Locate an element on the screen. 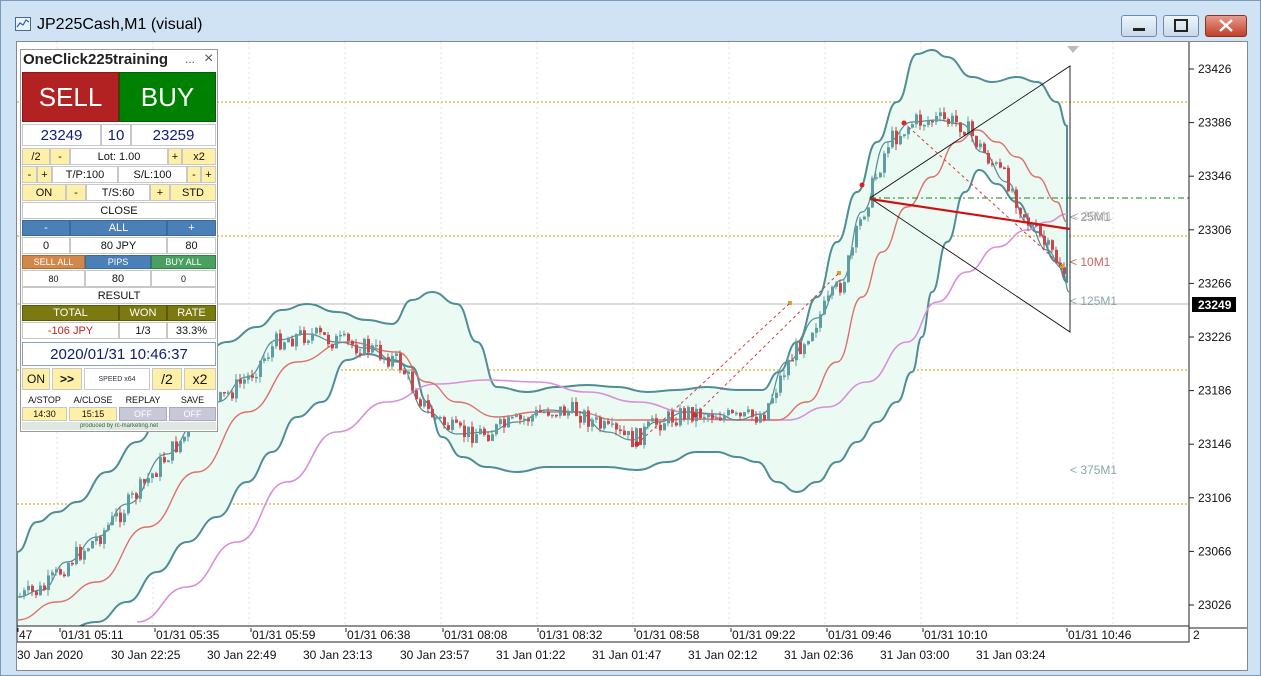 The image size is (1261, 676). maximize-button is located at coordinates (1181, 26).